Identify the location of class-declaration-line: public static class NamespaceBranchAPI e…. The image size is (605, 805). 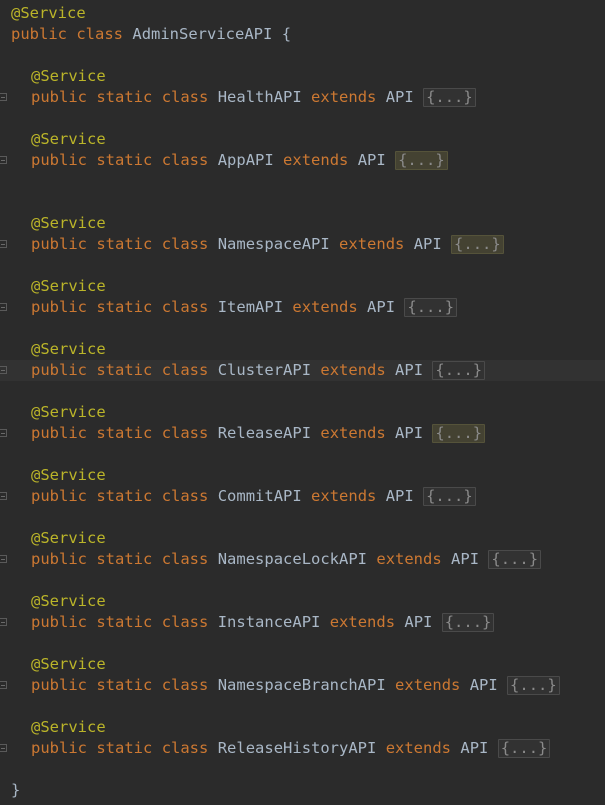
(302, 685).